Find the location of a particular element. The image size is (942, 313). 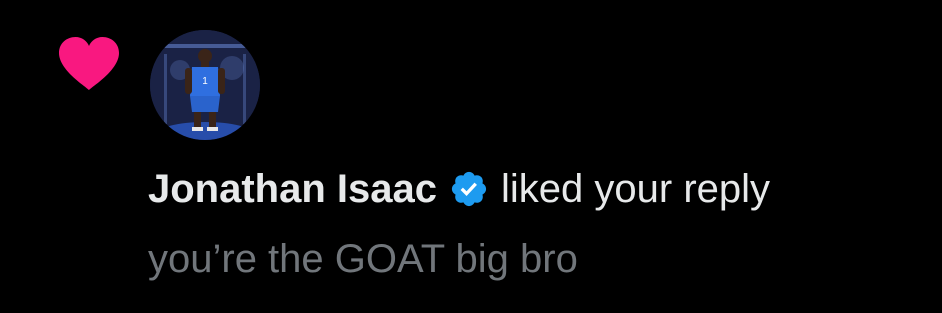

user-name: Jonathan Isaac is located at coordinates (292, 189).